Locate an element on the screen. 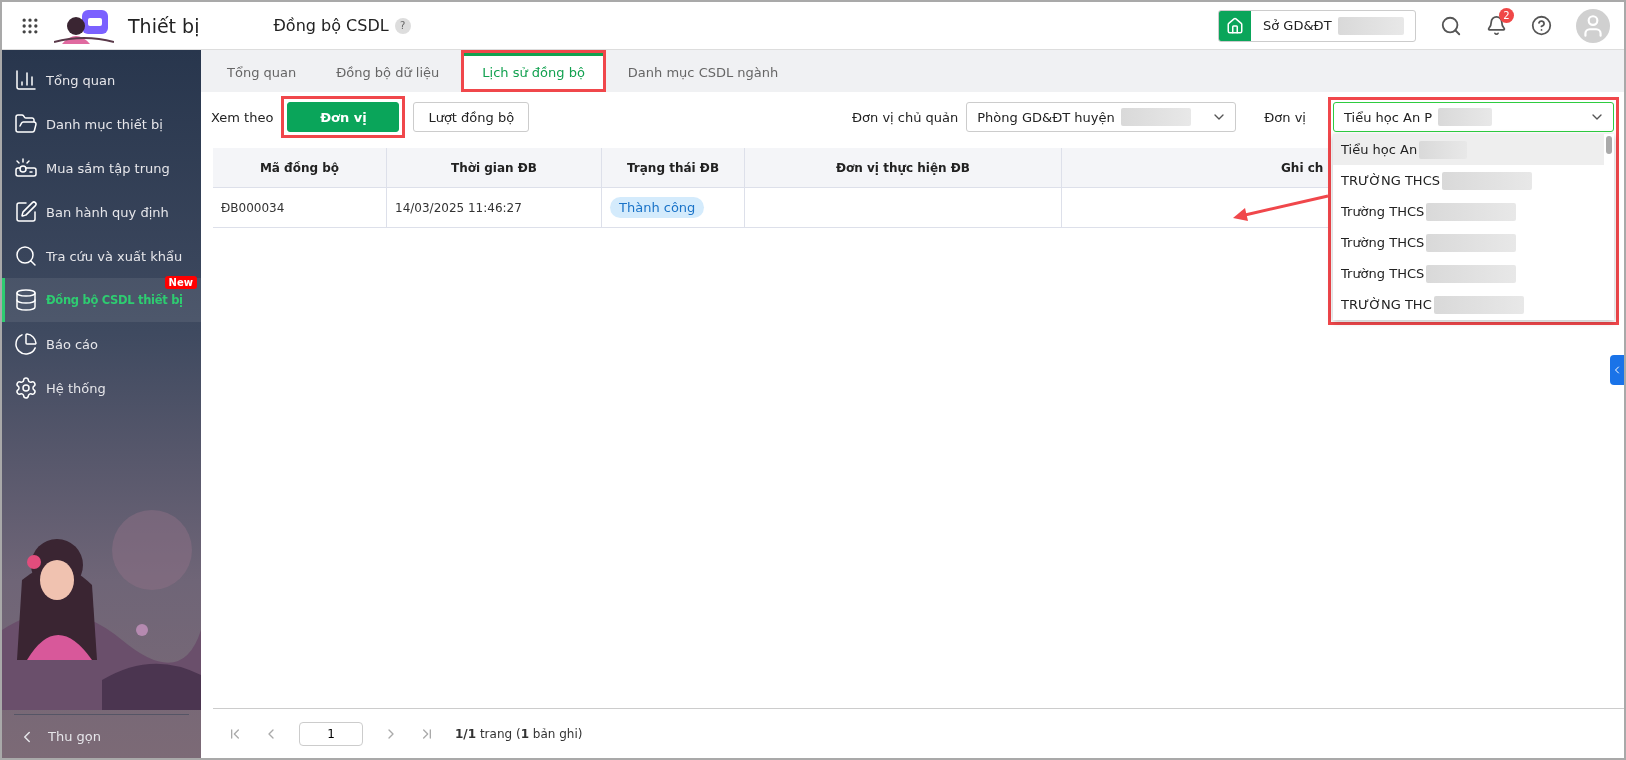  tab: Danh mục CSDL ngành is located at coordinates (703, 71).